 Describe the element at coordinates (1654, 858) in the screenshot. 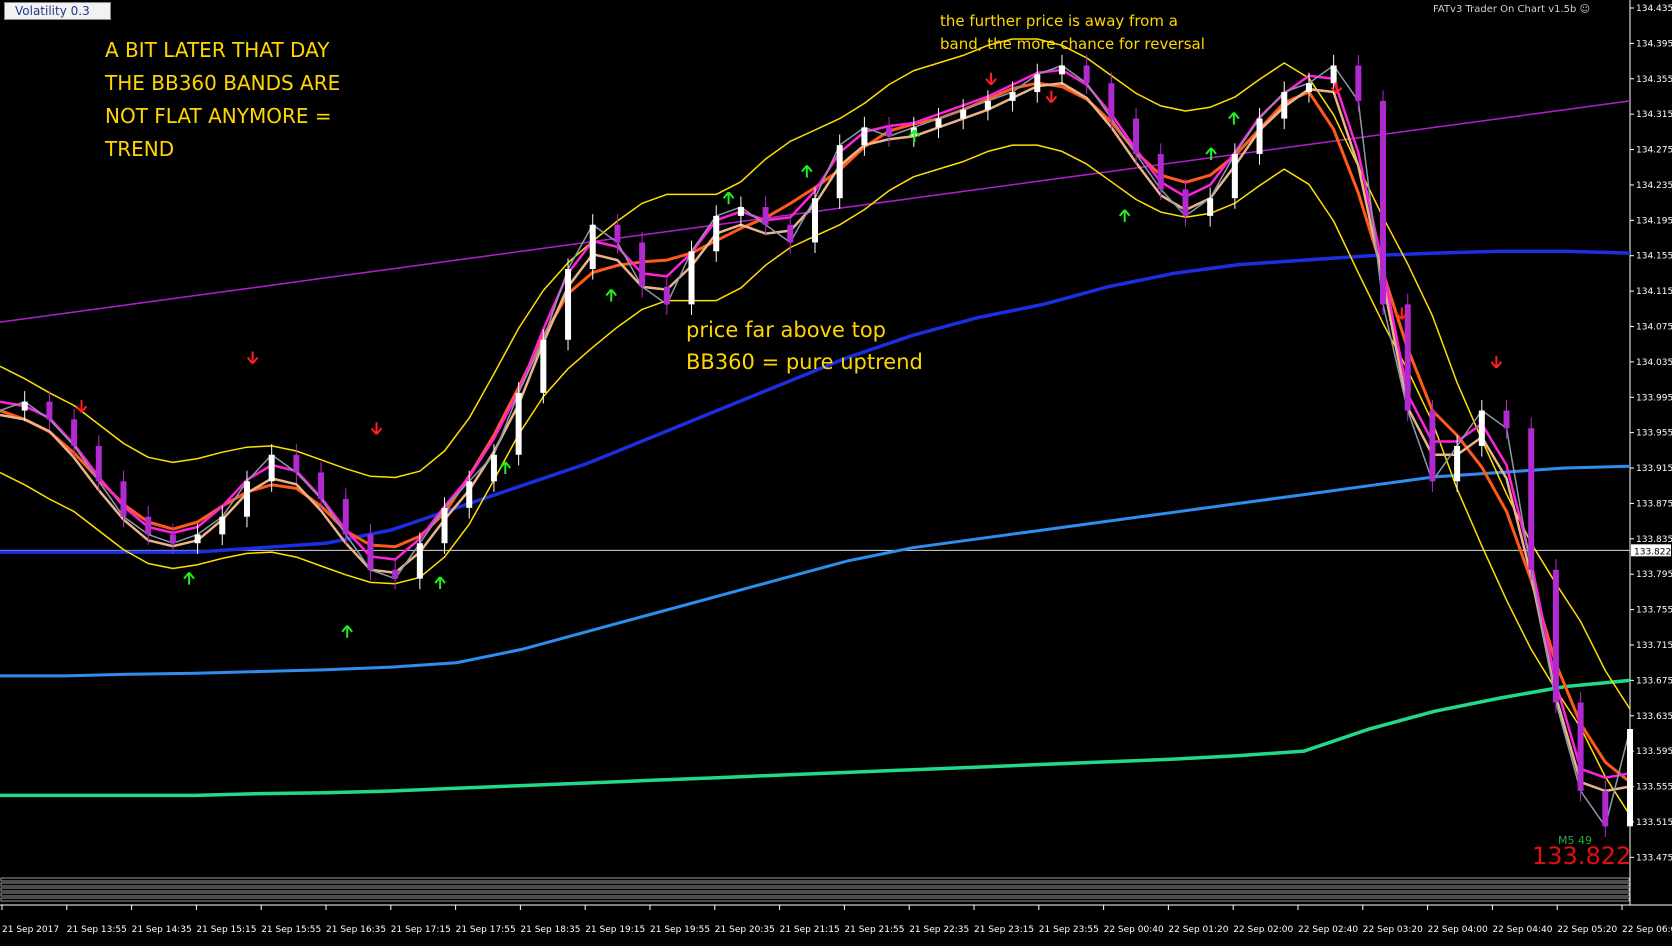

I see `y-tick-label: 133.475` at that location.